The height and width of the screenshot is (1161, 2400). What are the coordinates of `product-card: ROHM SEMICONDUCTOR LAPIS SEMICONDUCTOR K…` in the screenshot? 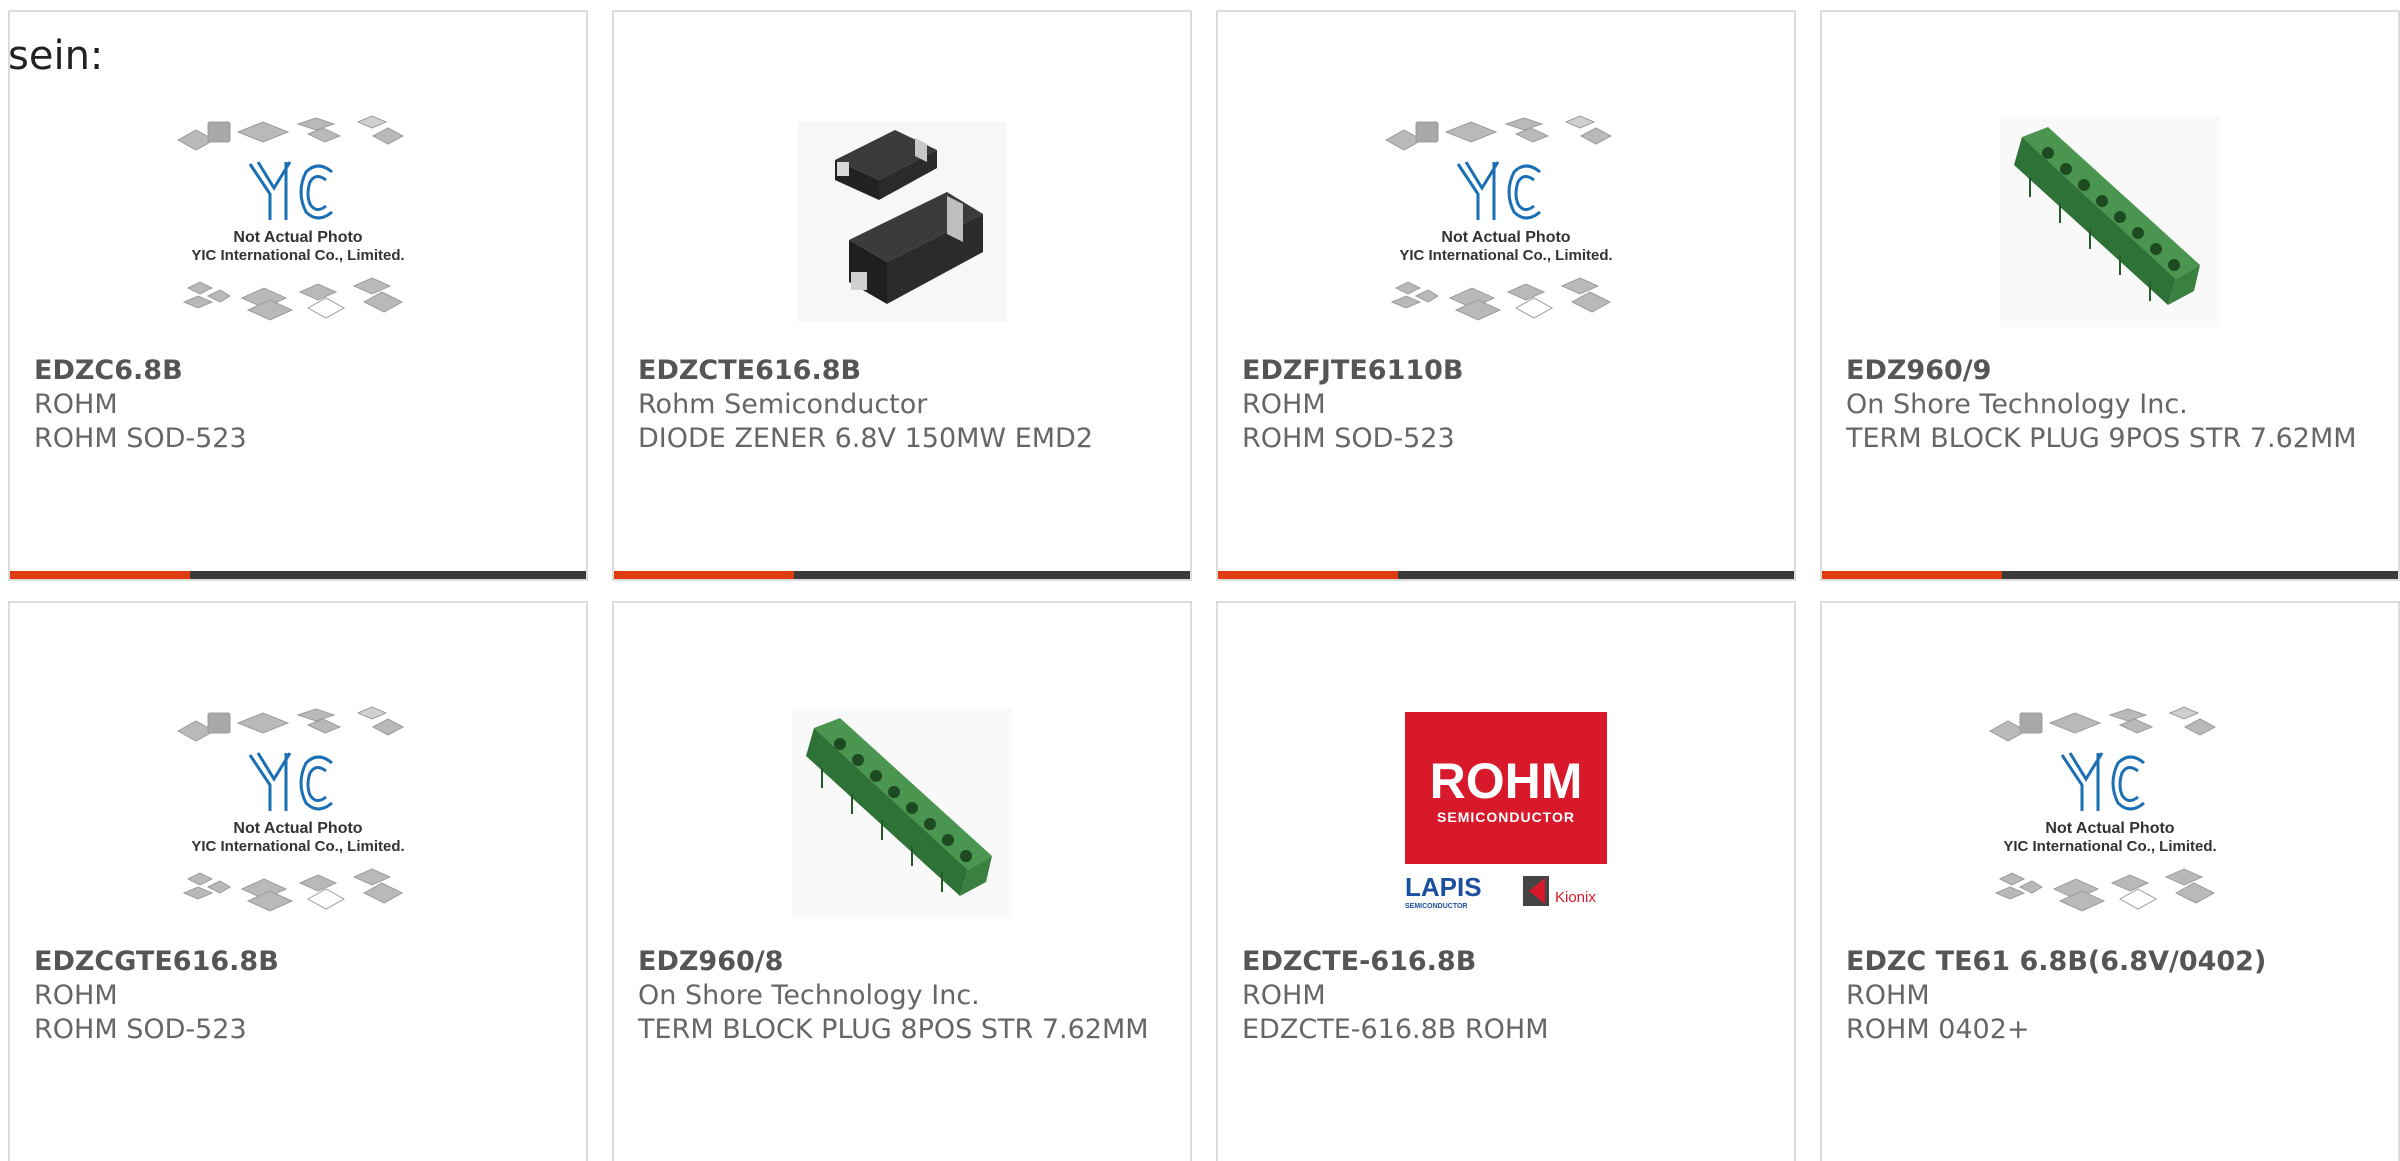 It's located at (1506, 881).